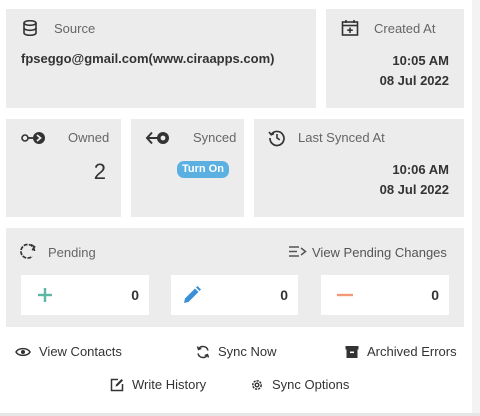  I want to click on last-synced-date: 08 Jul 2022, so click(414, 189).